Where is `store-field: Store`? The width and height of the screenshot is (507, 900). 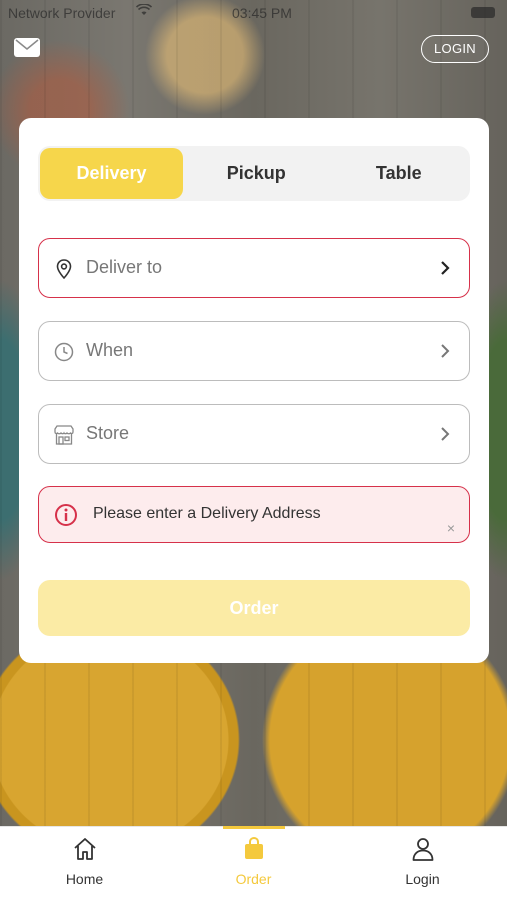
store-field: Store is located at coordinates (254, 434).